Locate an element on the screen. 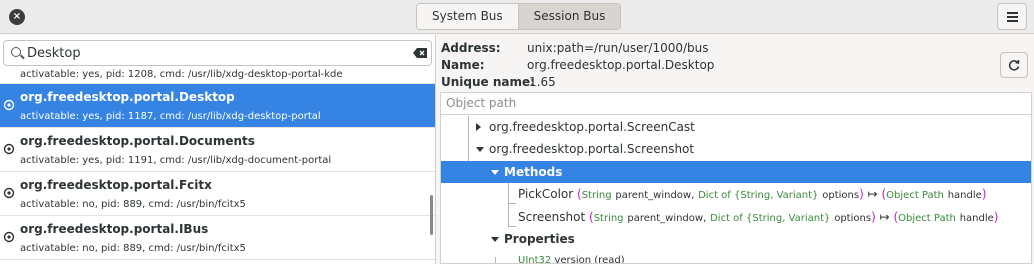 This screenshot has height=264, width=1034. scrollbar is located at coordinates (431, 215).